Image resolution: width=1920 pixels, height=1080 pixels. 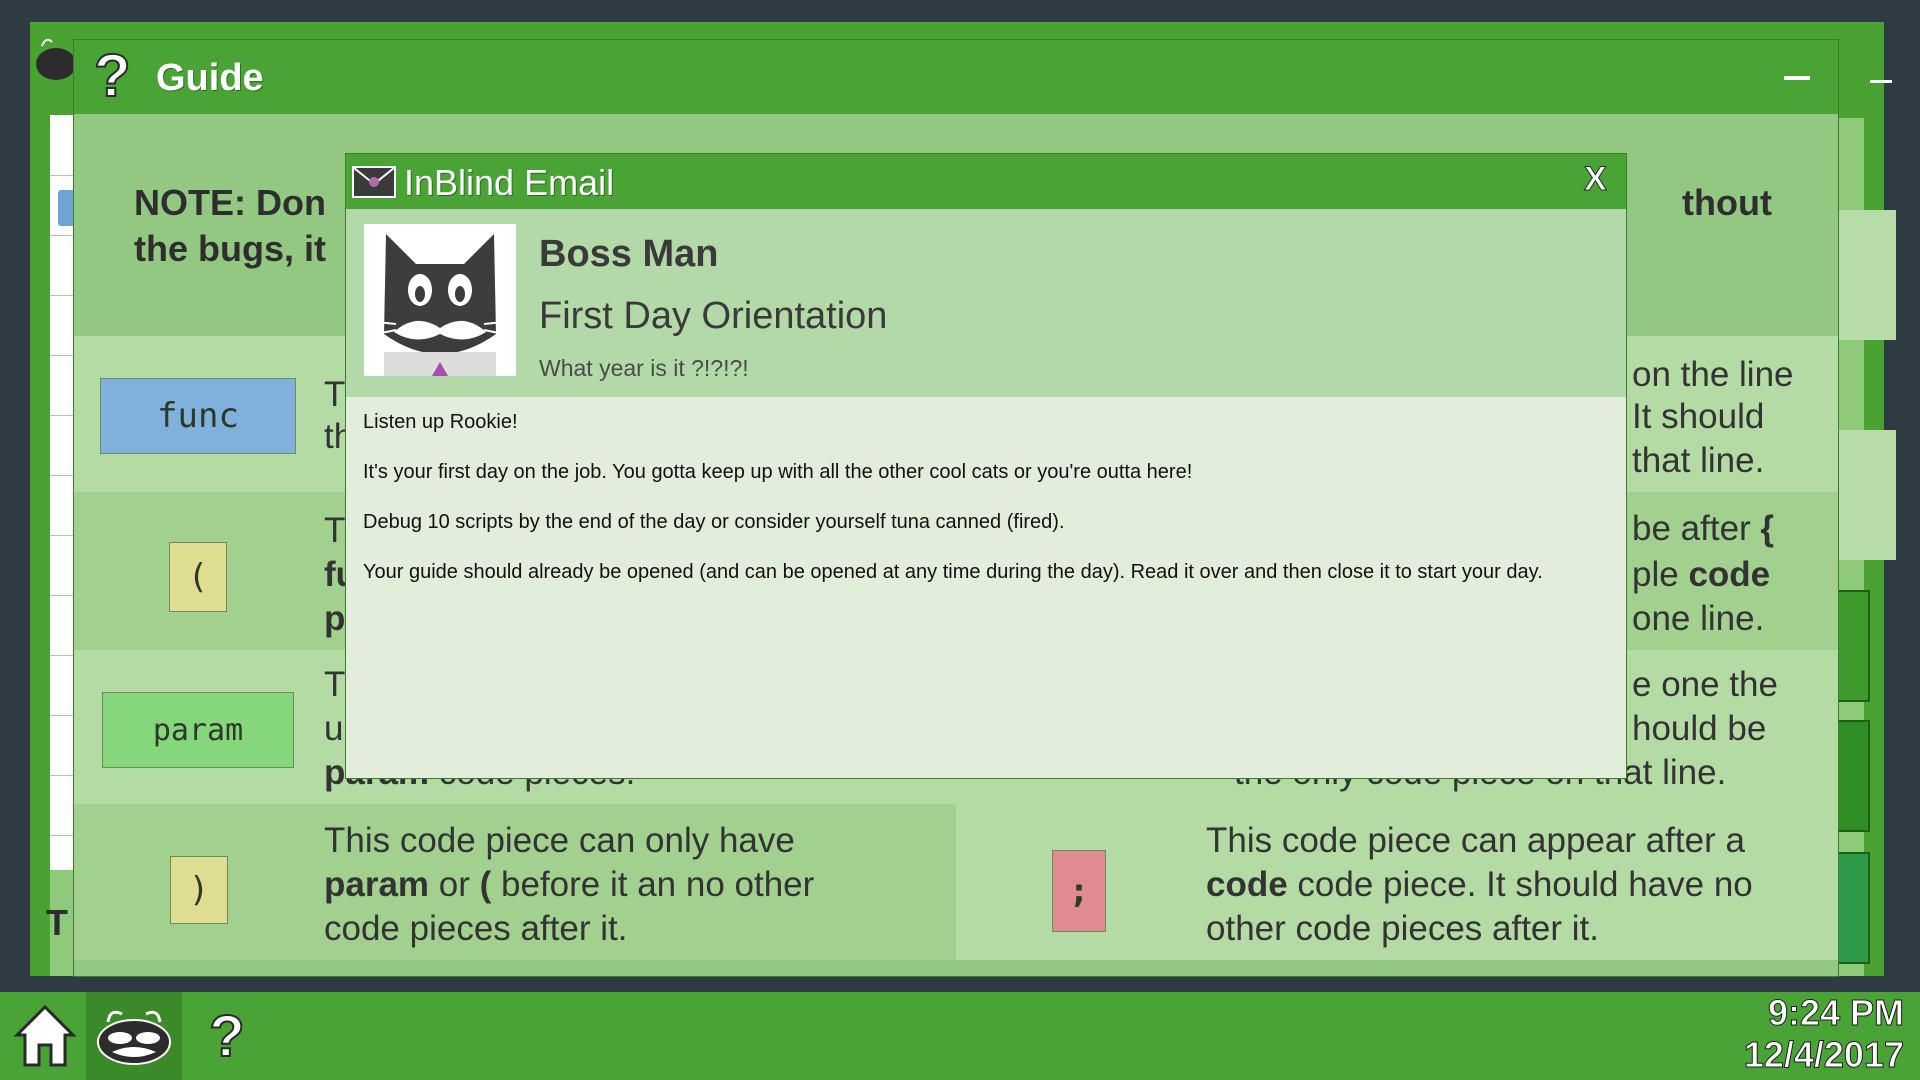 I want to click on semicolon-text-bold: code, so click(x=1247, y=884).